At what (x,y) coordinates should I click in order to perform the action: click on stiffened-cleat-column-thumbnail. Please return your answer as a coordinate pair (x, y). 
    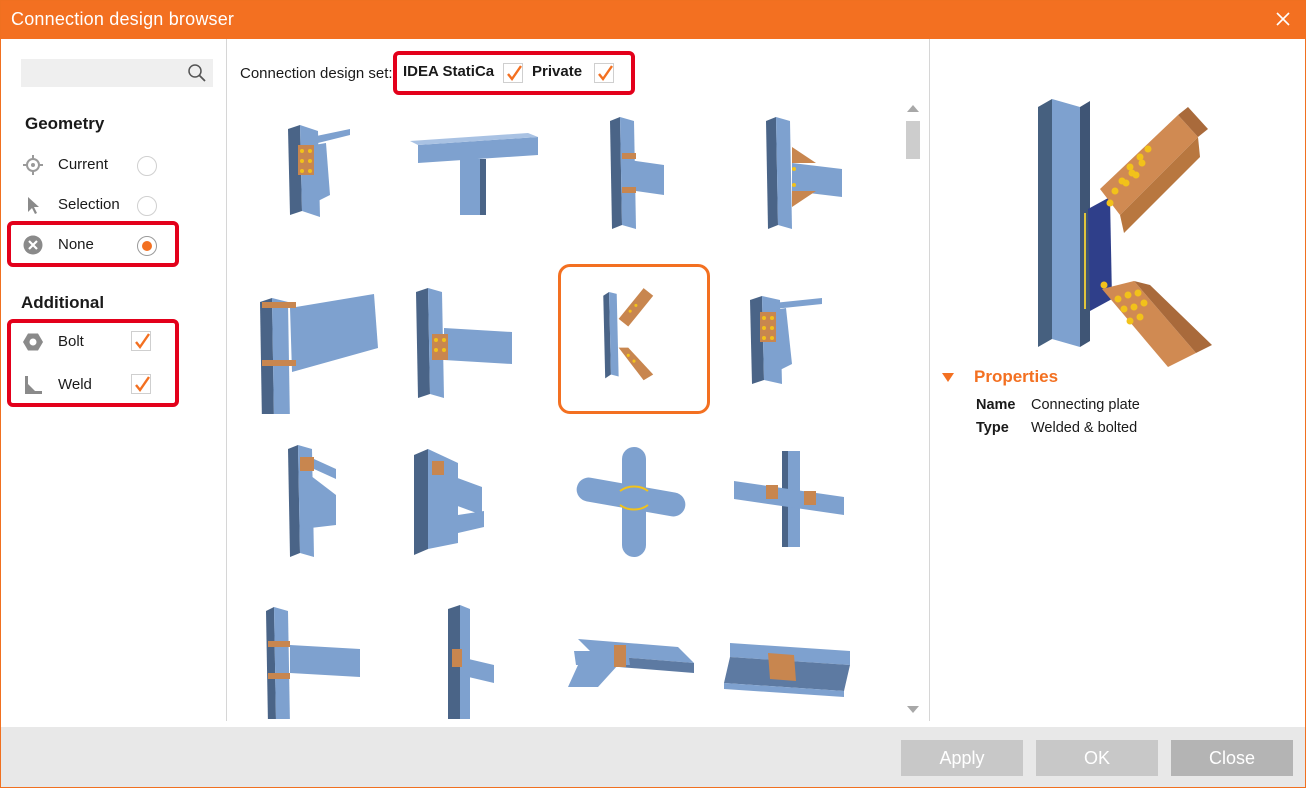
    Looking at the image, I should click on (316, 504).